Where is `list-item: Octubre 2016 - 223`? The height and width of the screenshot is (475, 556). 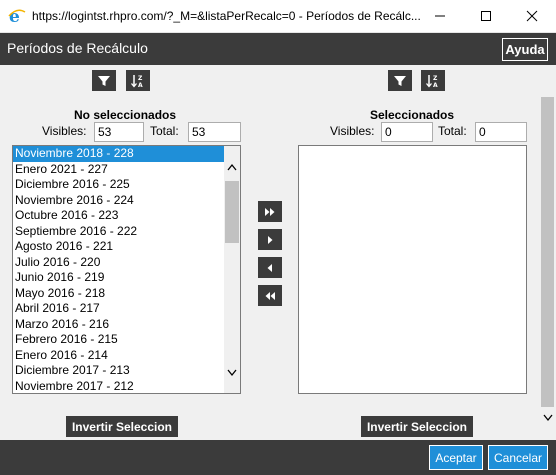
list-item: Octubre 2016 - 223 is located at coordinates (118, 216).